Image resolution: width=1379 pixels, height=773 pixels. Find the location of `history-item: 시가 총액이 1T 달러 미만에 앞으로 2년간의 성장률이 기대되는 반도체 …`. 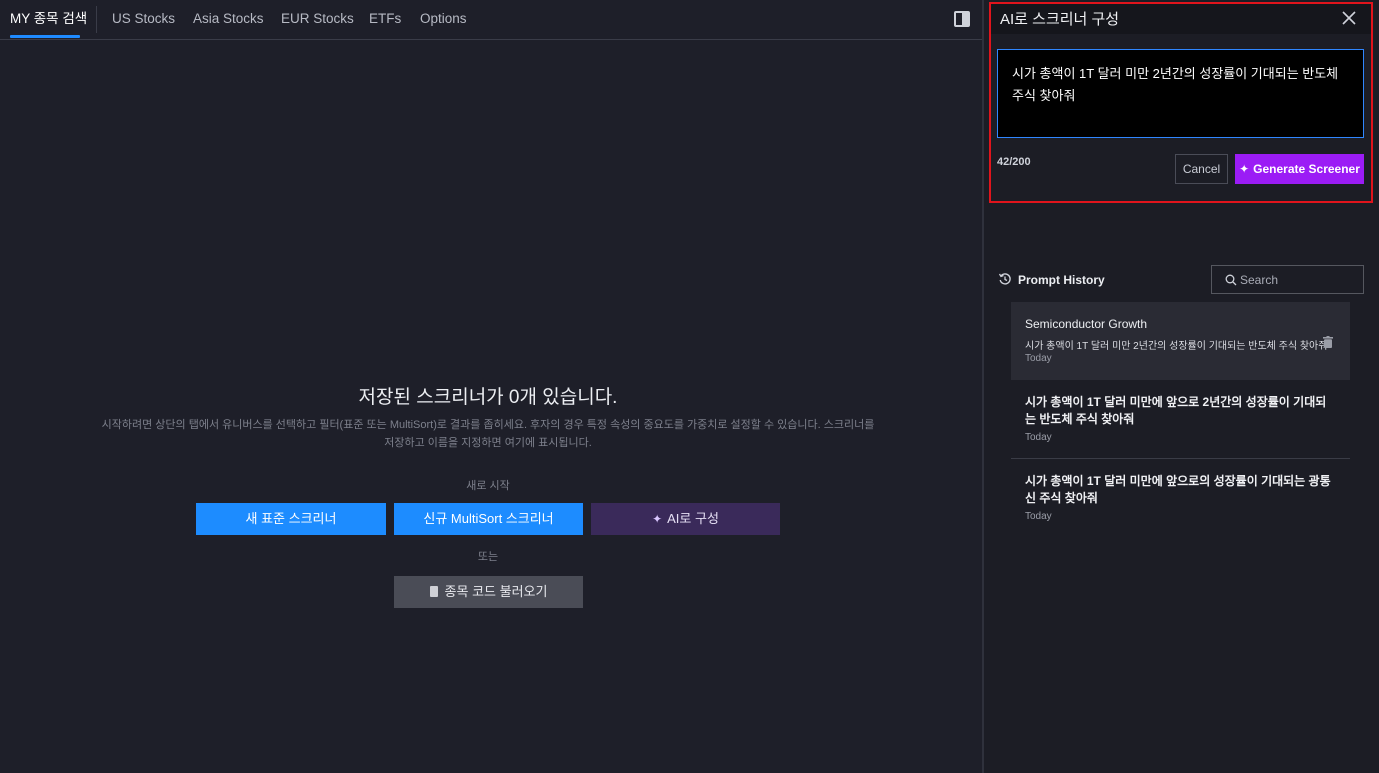

history-item: 시가 총액이 1T 달러 미만에 앞으로 2년간의 성장률이 기대되는 반도체 … is located at coordinates (1180, 419).